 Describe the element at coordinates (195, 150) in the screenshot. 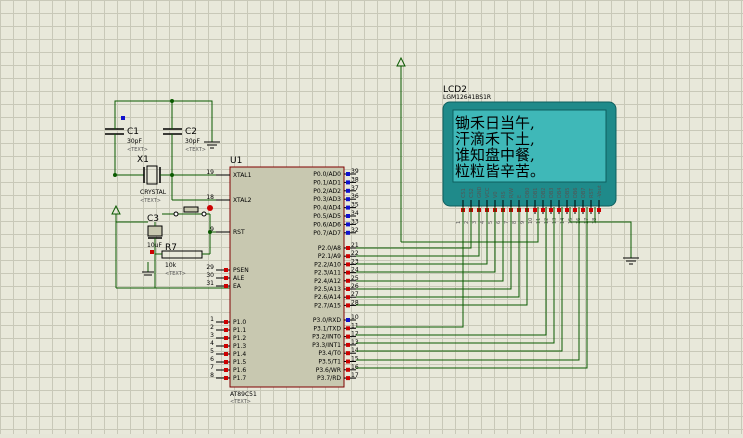

I see `c2-tag: <TEXT>` at that location.